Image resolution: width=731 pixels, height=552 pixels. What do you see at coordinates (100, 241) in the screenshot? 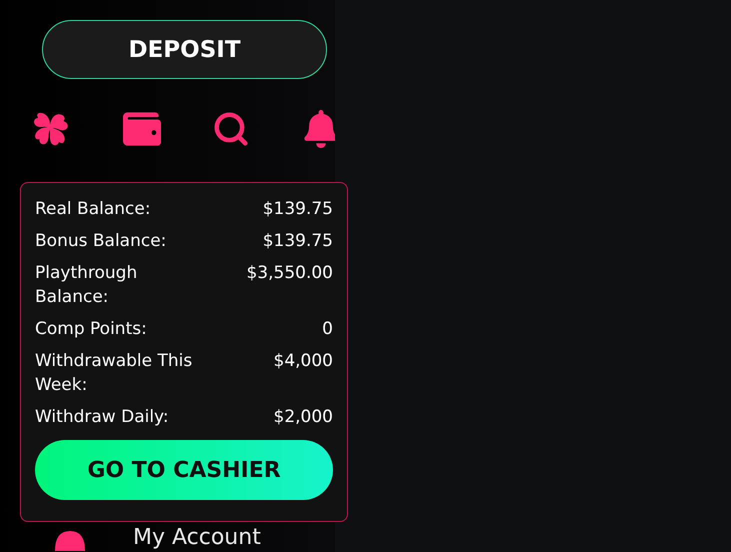
I see `balance-label: Bonus Balance:` at bounding box center [100, 241].